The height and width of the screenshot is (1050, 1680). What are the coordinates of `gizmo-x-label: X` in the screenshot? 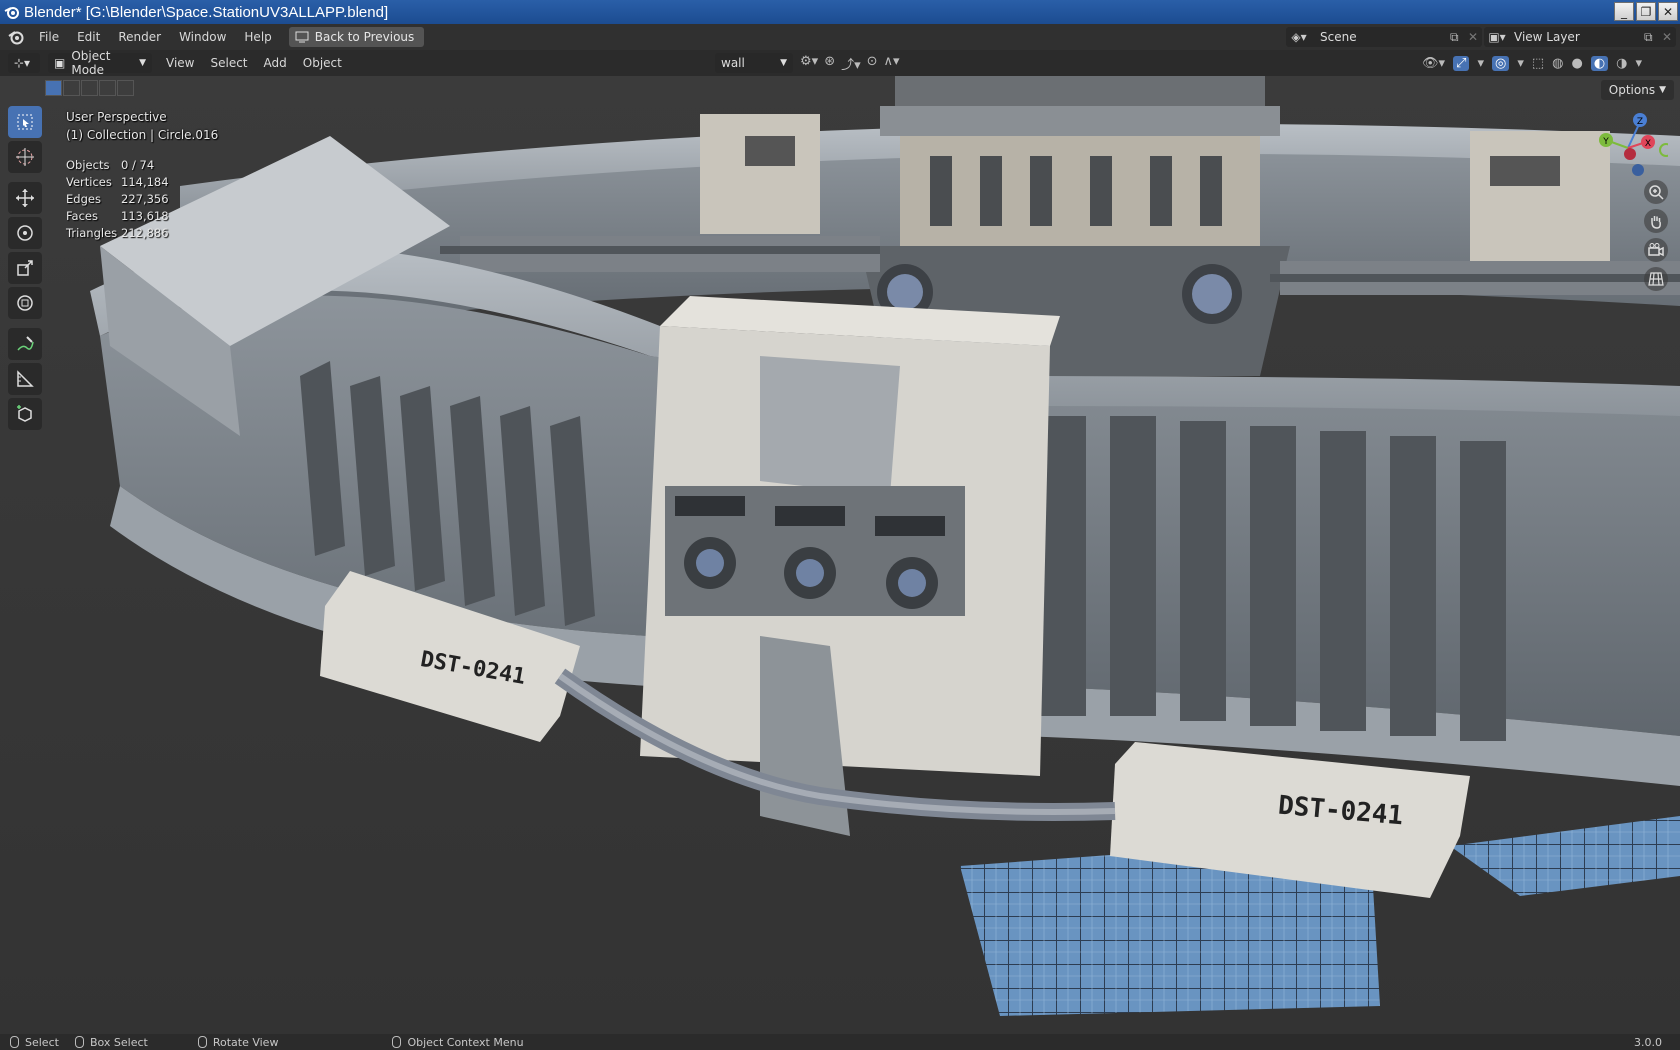 It's located at (1648, 144).